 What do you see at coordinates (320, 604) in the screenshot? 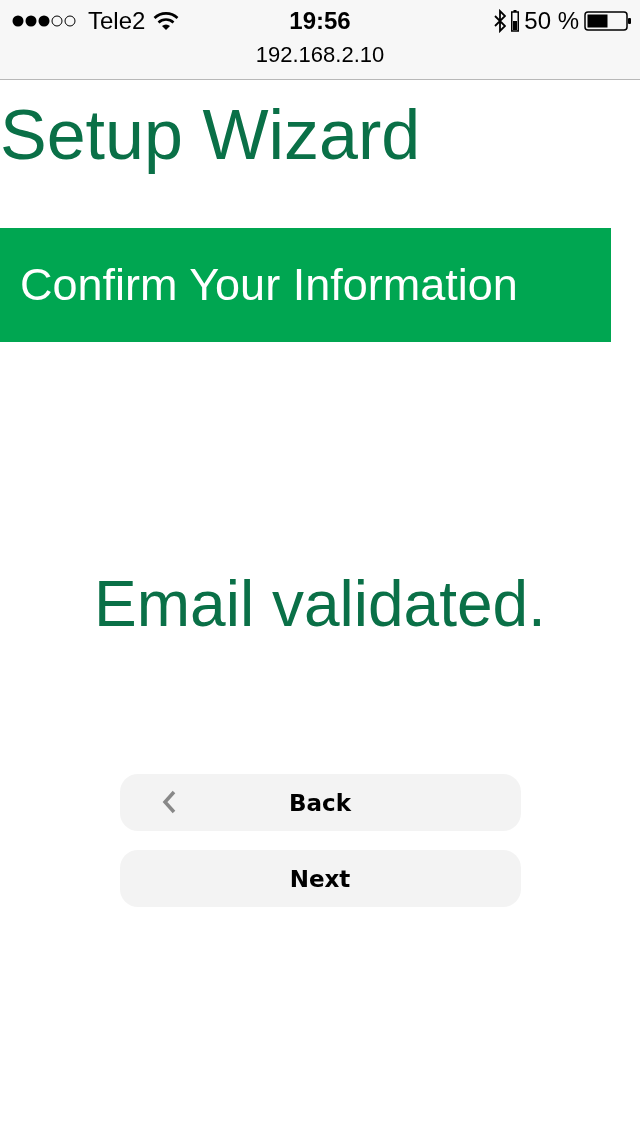
I see `status-message: Email validated.` at bounding box center [320, 604].